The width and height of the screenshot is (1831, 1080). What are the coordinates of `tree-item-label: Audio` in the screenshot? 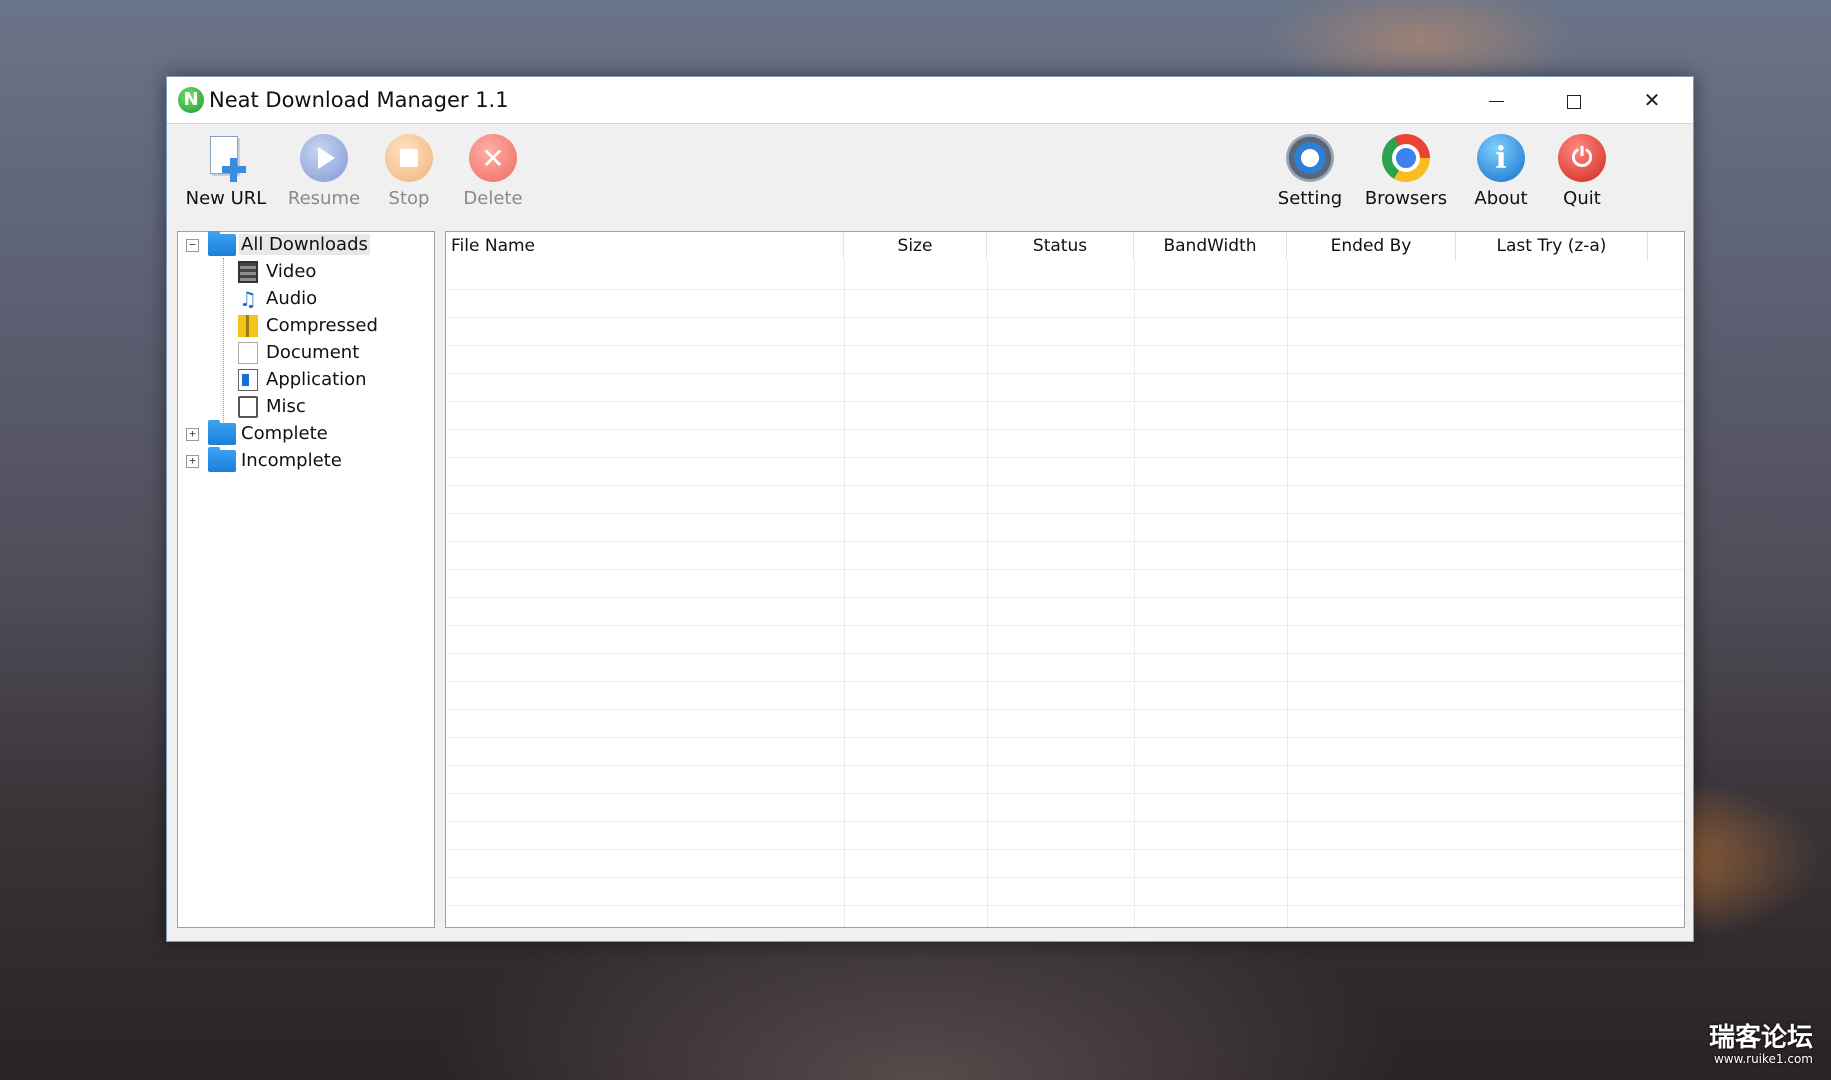 It's located at (292, 298).